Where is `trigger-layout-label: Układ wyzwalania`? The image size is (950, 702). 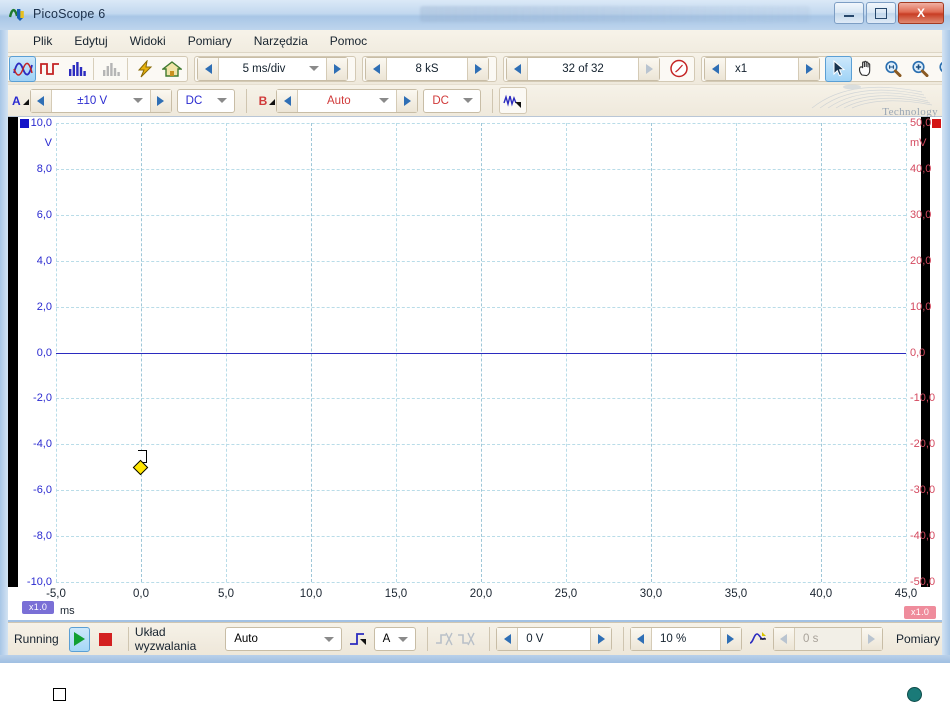
trigger-layout-label: Układ wyzwalania is located at coordinates (173, 639).